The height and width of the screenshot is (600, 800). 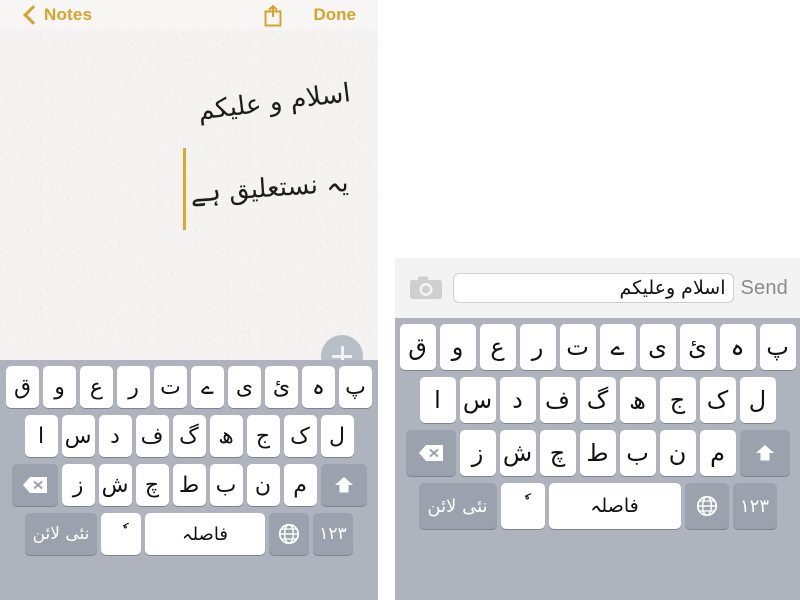 I want to click on back-to-notes-button: Notes, so click(x=58, y=15).